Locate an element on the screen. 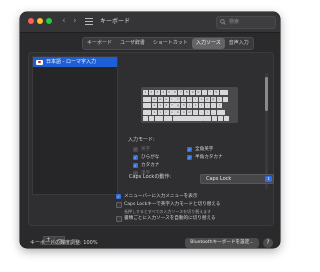 The height and width of the screenshot is (272, 320). key: 3 is located at coordinates (157, 92).